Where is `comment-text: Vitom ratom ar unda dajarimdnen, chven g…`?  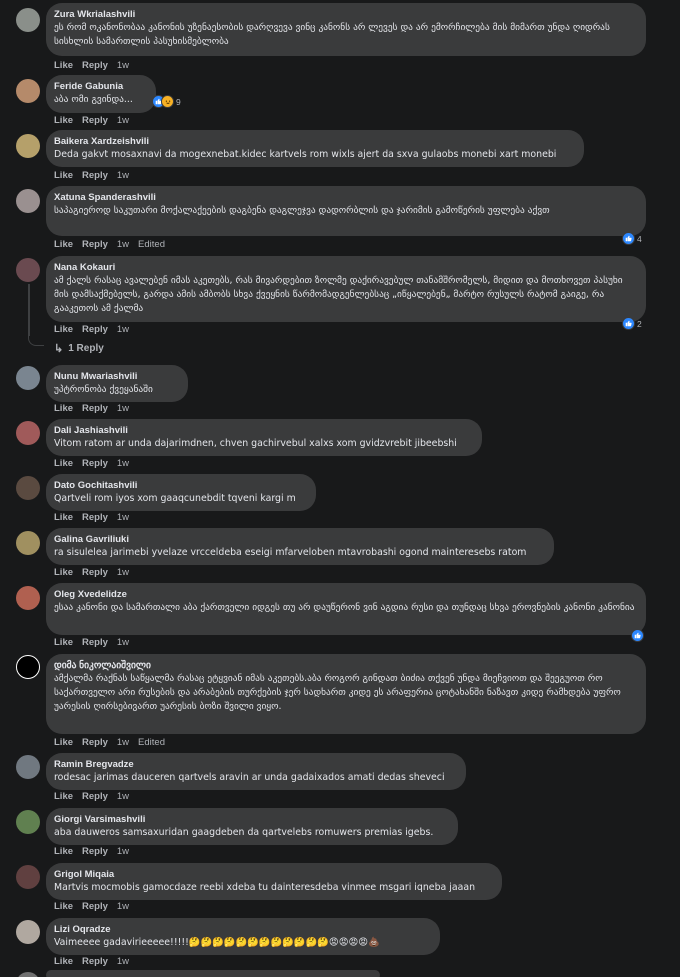 comment-text: Vitom ratom ar unda dajarimdnen, chven g… is located at coordinates (255, 443).